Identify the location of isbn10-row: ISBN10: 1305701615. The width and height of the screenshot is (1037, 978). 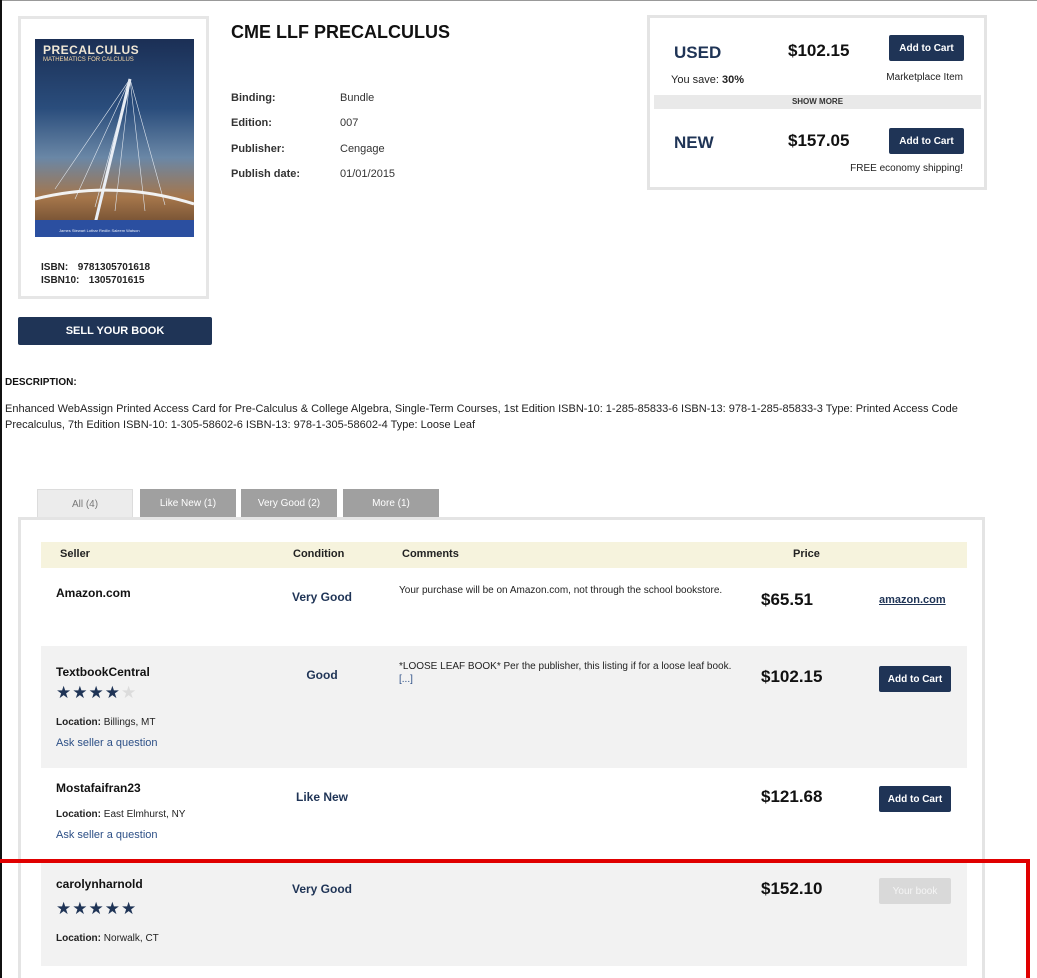
(92, 280).